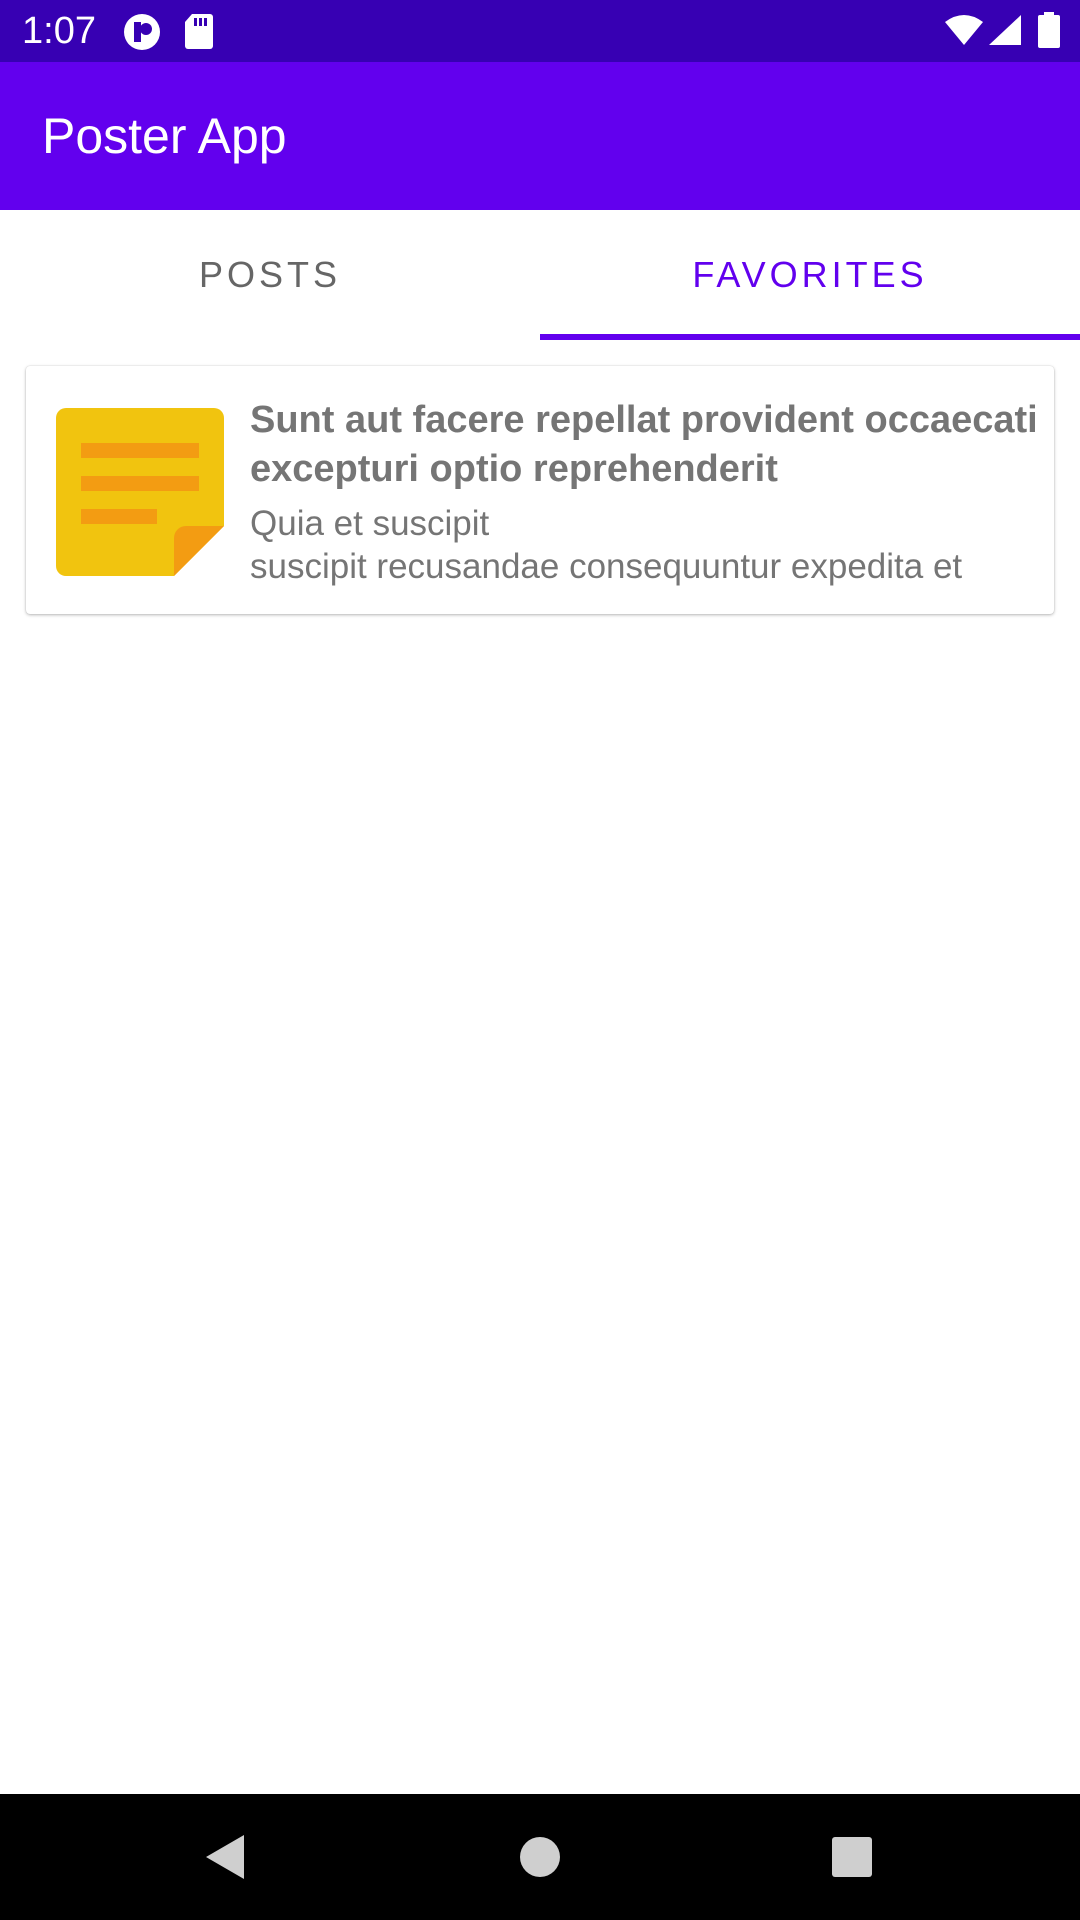 This screenshot has height=1920, width=1080. Describe the element at coordinates (964, 32) in the screenshot. I see `wifi-icon` at that location.